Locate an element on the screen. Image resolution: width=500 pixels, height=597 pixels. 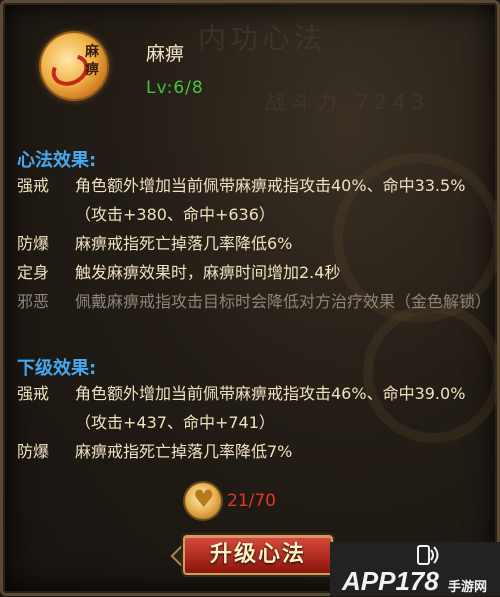
phone-icon is located at coordinates (428, 555).